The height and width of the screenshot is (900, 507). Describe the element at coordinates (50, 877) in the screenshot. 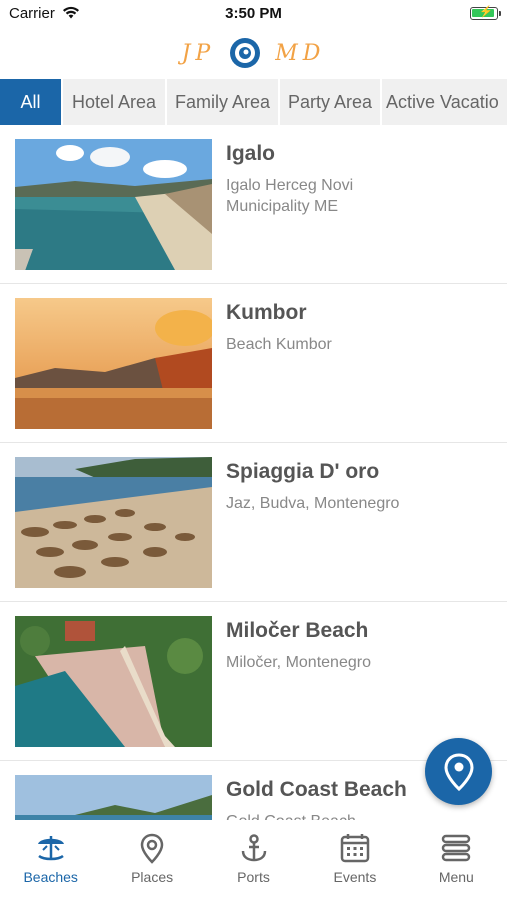

I see `nav-label: Beaches` at that location.